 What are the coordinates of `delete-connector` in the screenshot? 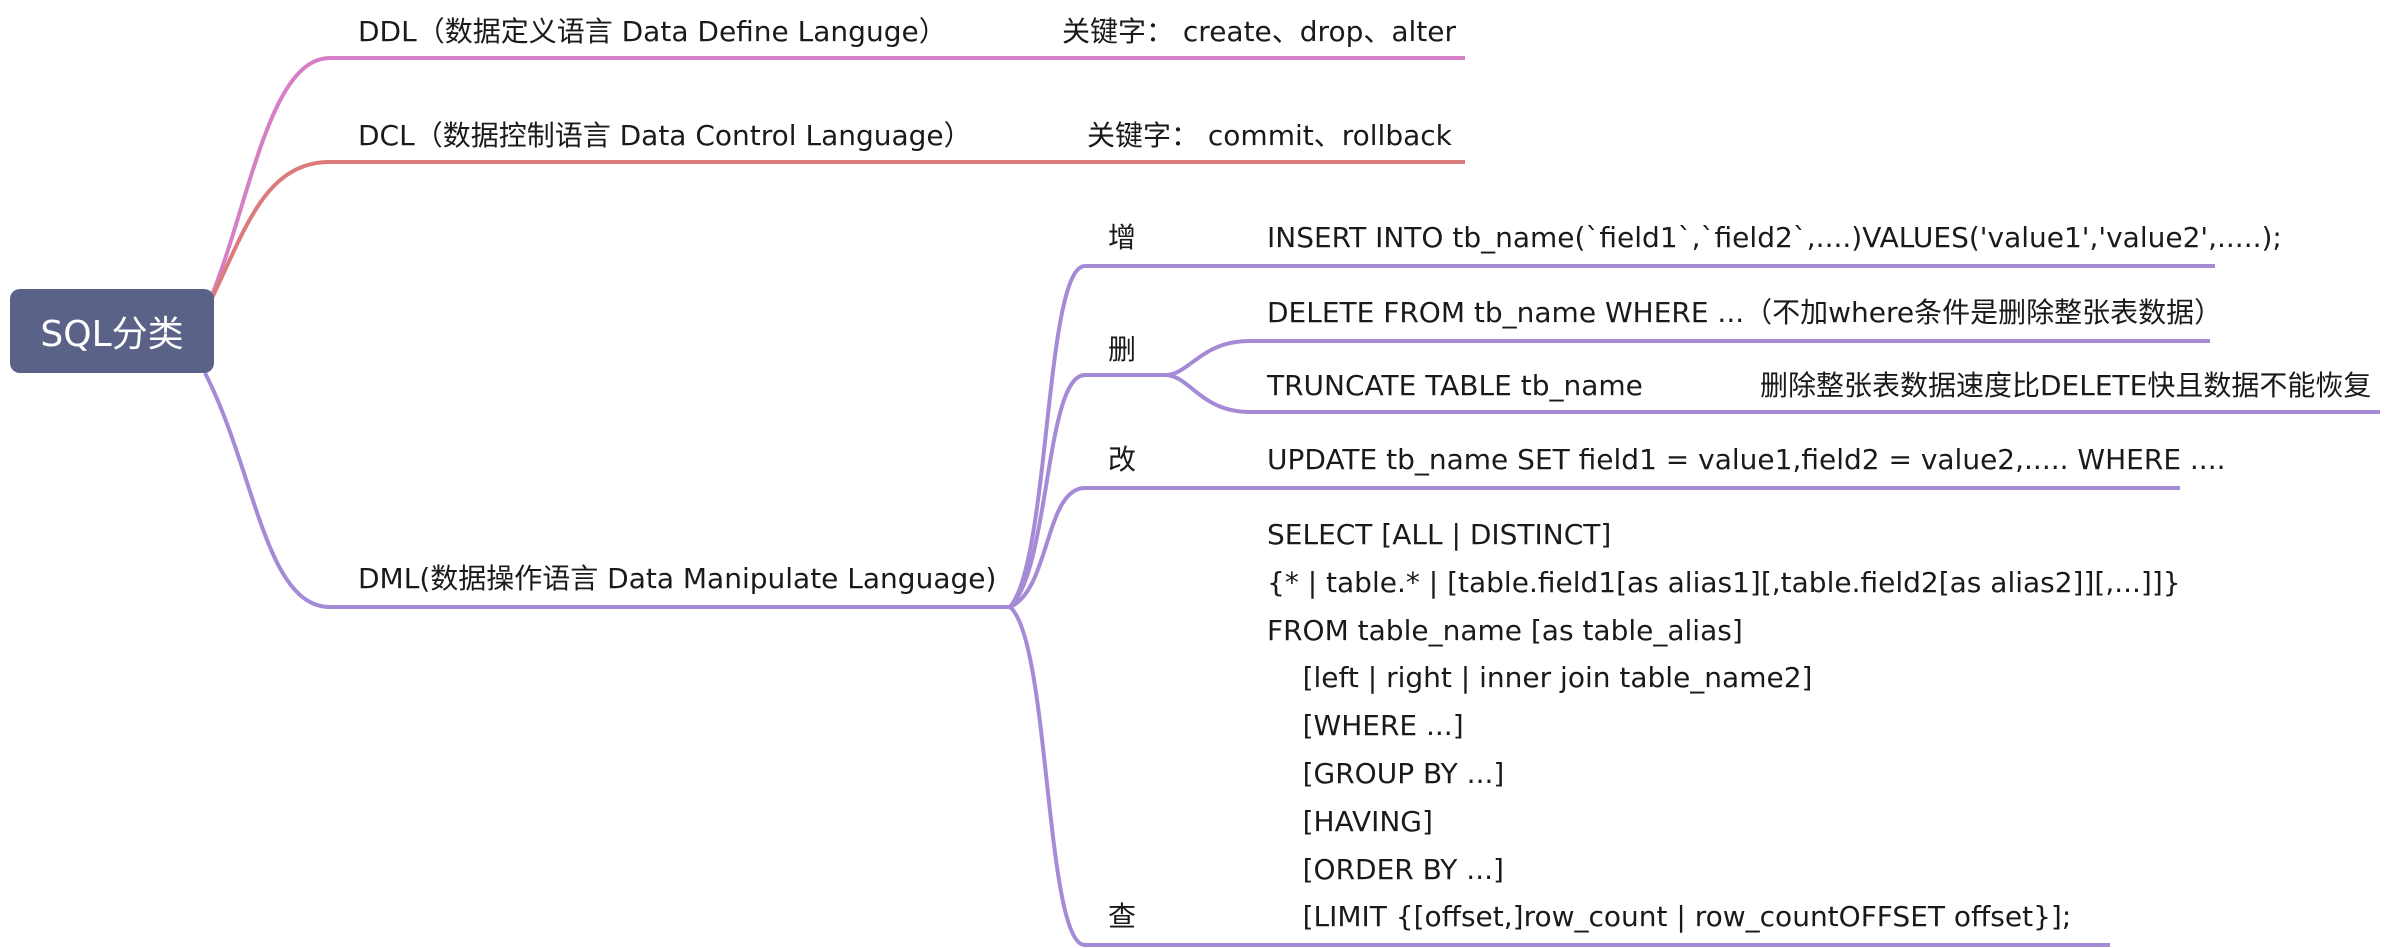 It's located at (1086, 491).